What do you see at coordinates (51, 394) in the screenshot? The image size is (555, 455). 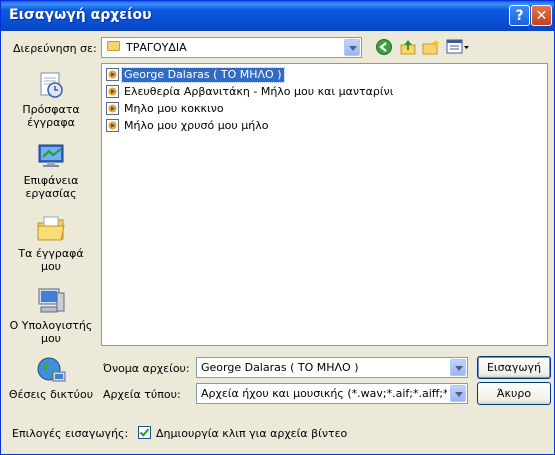 I see `place-label: Θέσεις δικτύου` at bounding box center [51, 394].